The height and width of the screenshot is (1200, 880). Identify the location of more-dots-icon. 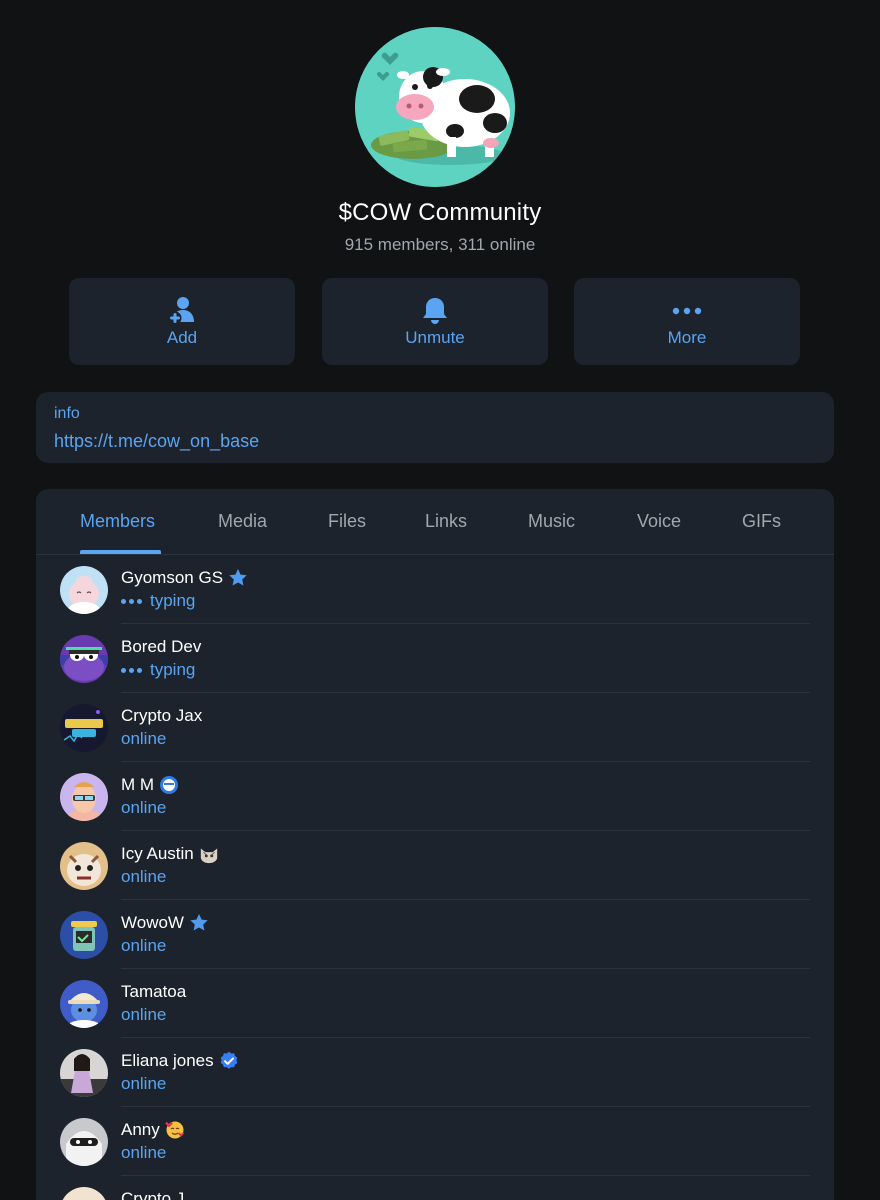
(687, 311).